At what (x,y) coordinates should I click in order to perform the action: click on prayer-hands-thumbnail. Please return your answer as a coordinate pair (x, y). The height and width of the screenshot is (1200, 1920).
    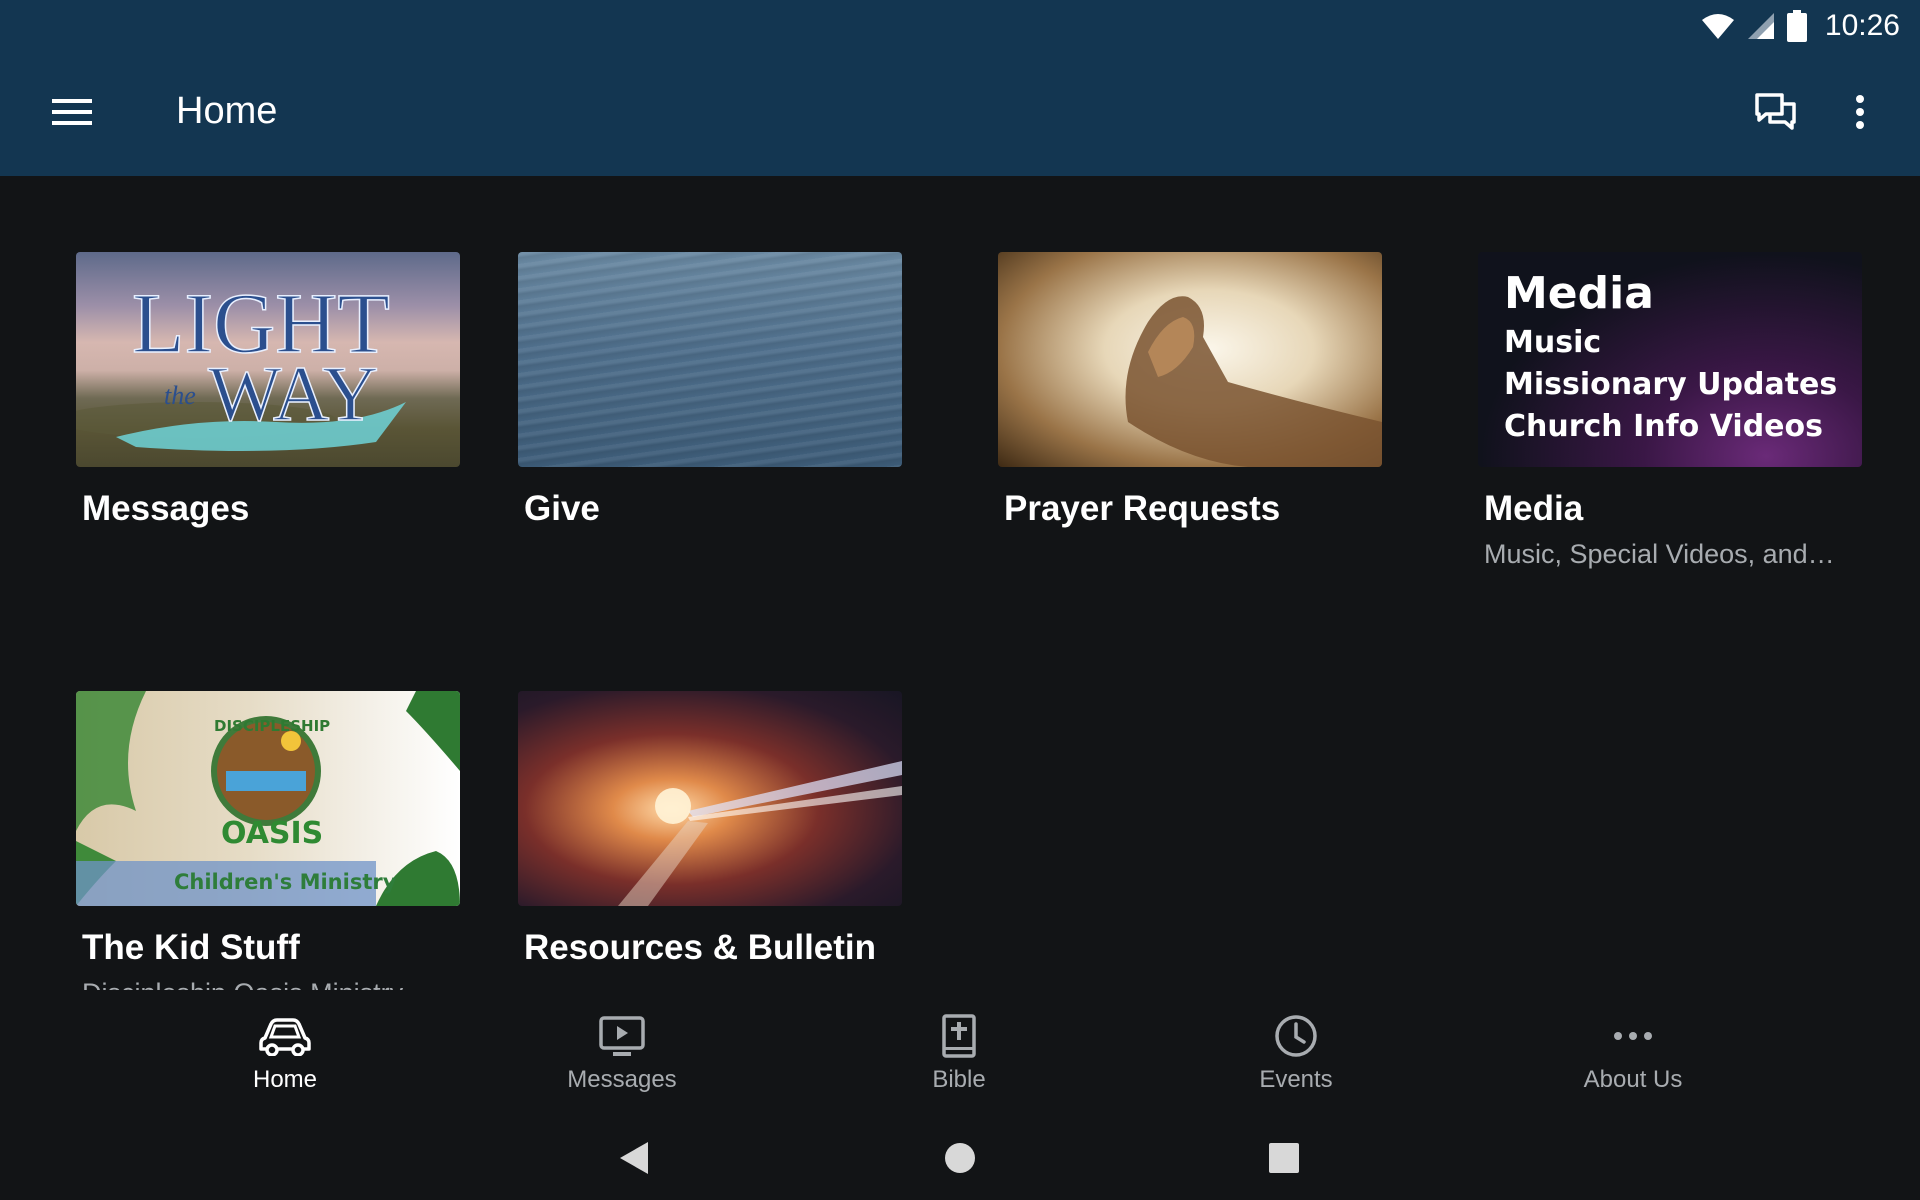
    Looking at the image, I should click on (1190, 359).